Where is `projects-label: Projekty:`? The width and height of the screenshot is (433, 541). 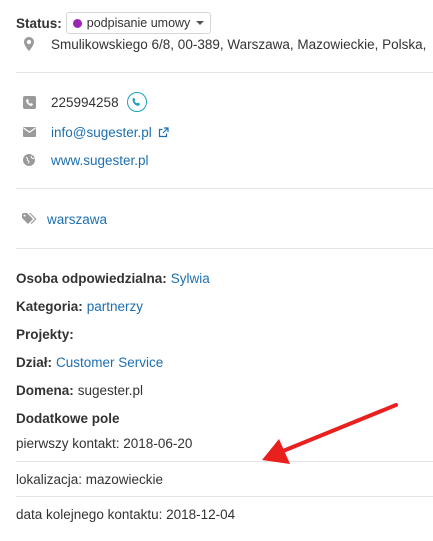
projects-label: Projekty: is located at coordinates (45, 334).